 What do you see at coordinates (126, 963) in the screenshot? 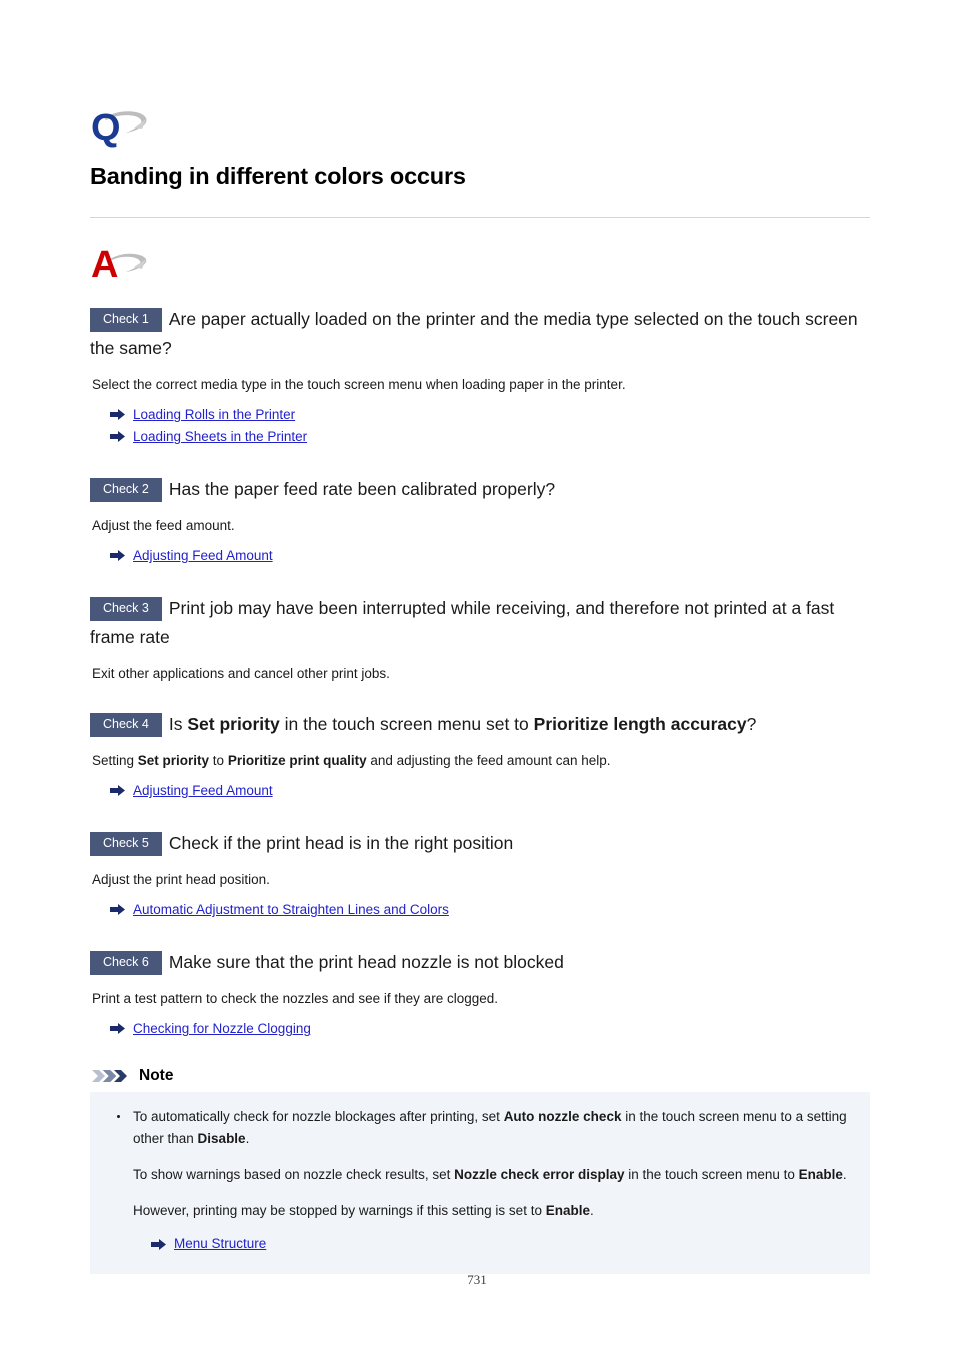
I see `check-badge: Check 6` at bounding box center [126, 963].